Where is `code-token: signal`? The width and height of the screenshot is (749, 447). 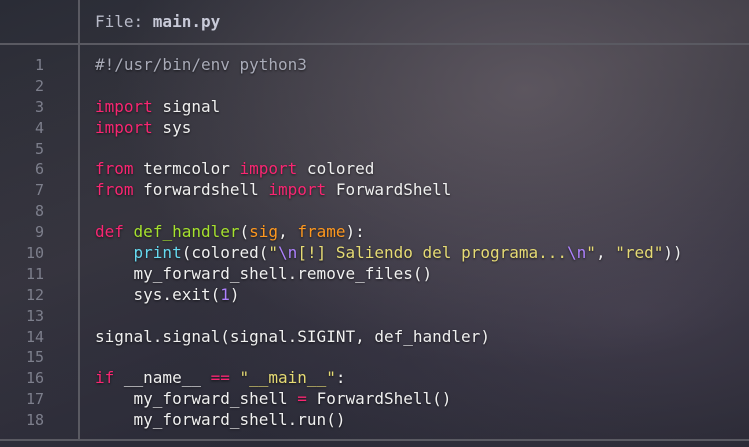 code-token: signal is located at coordinates (186, 106).